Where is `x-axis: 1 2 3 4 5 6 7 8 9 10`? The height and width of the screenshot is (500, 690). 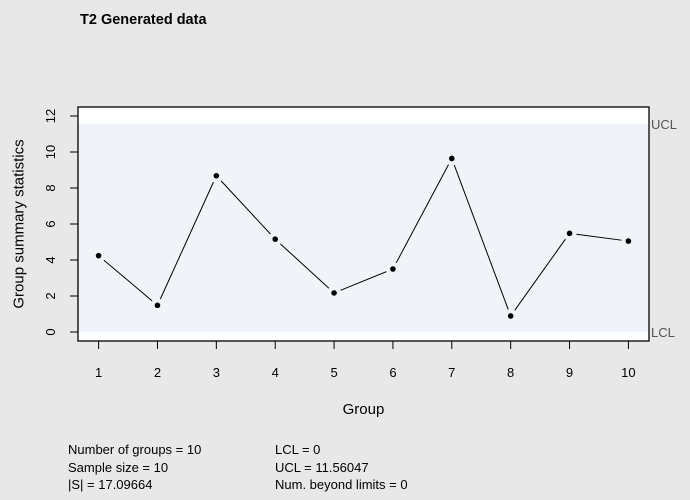 x-axis: 1 2 3 4 5 6 7 8 9 10 is located at coordinates (365, 360).